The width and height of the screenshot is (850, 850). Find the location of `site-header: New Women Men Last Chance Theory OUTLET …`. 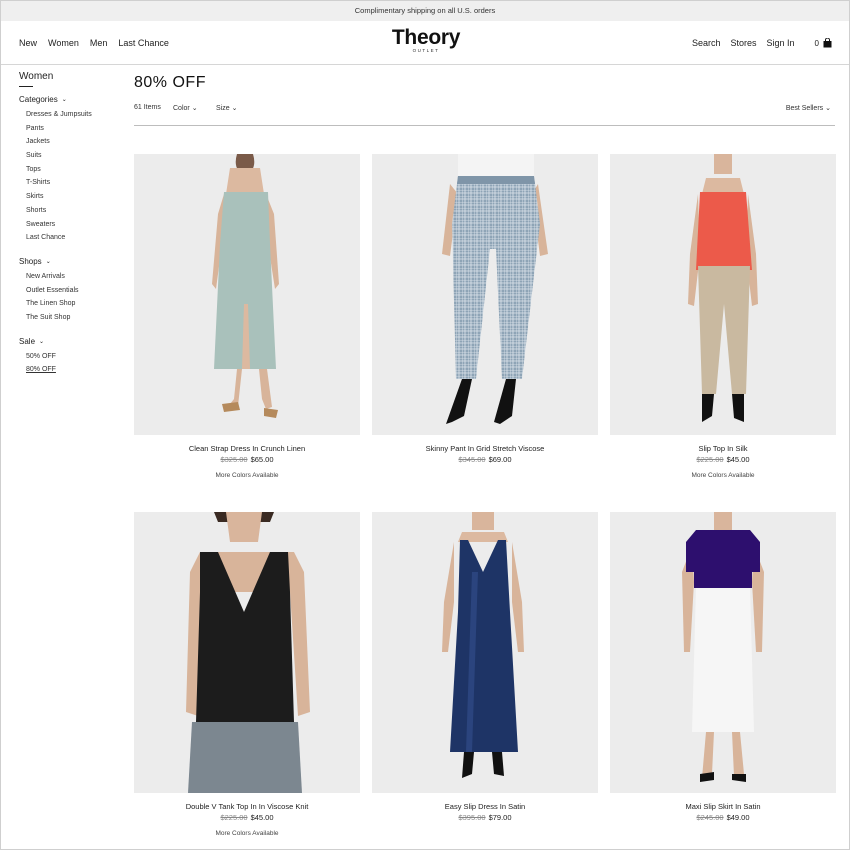

site-header: New Women Men Last Chance Theory OUTLET … is located at coordinates (425, 43).